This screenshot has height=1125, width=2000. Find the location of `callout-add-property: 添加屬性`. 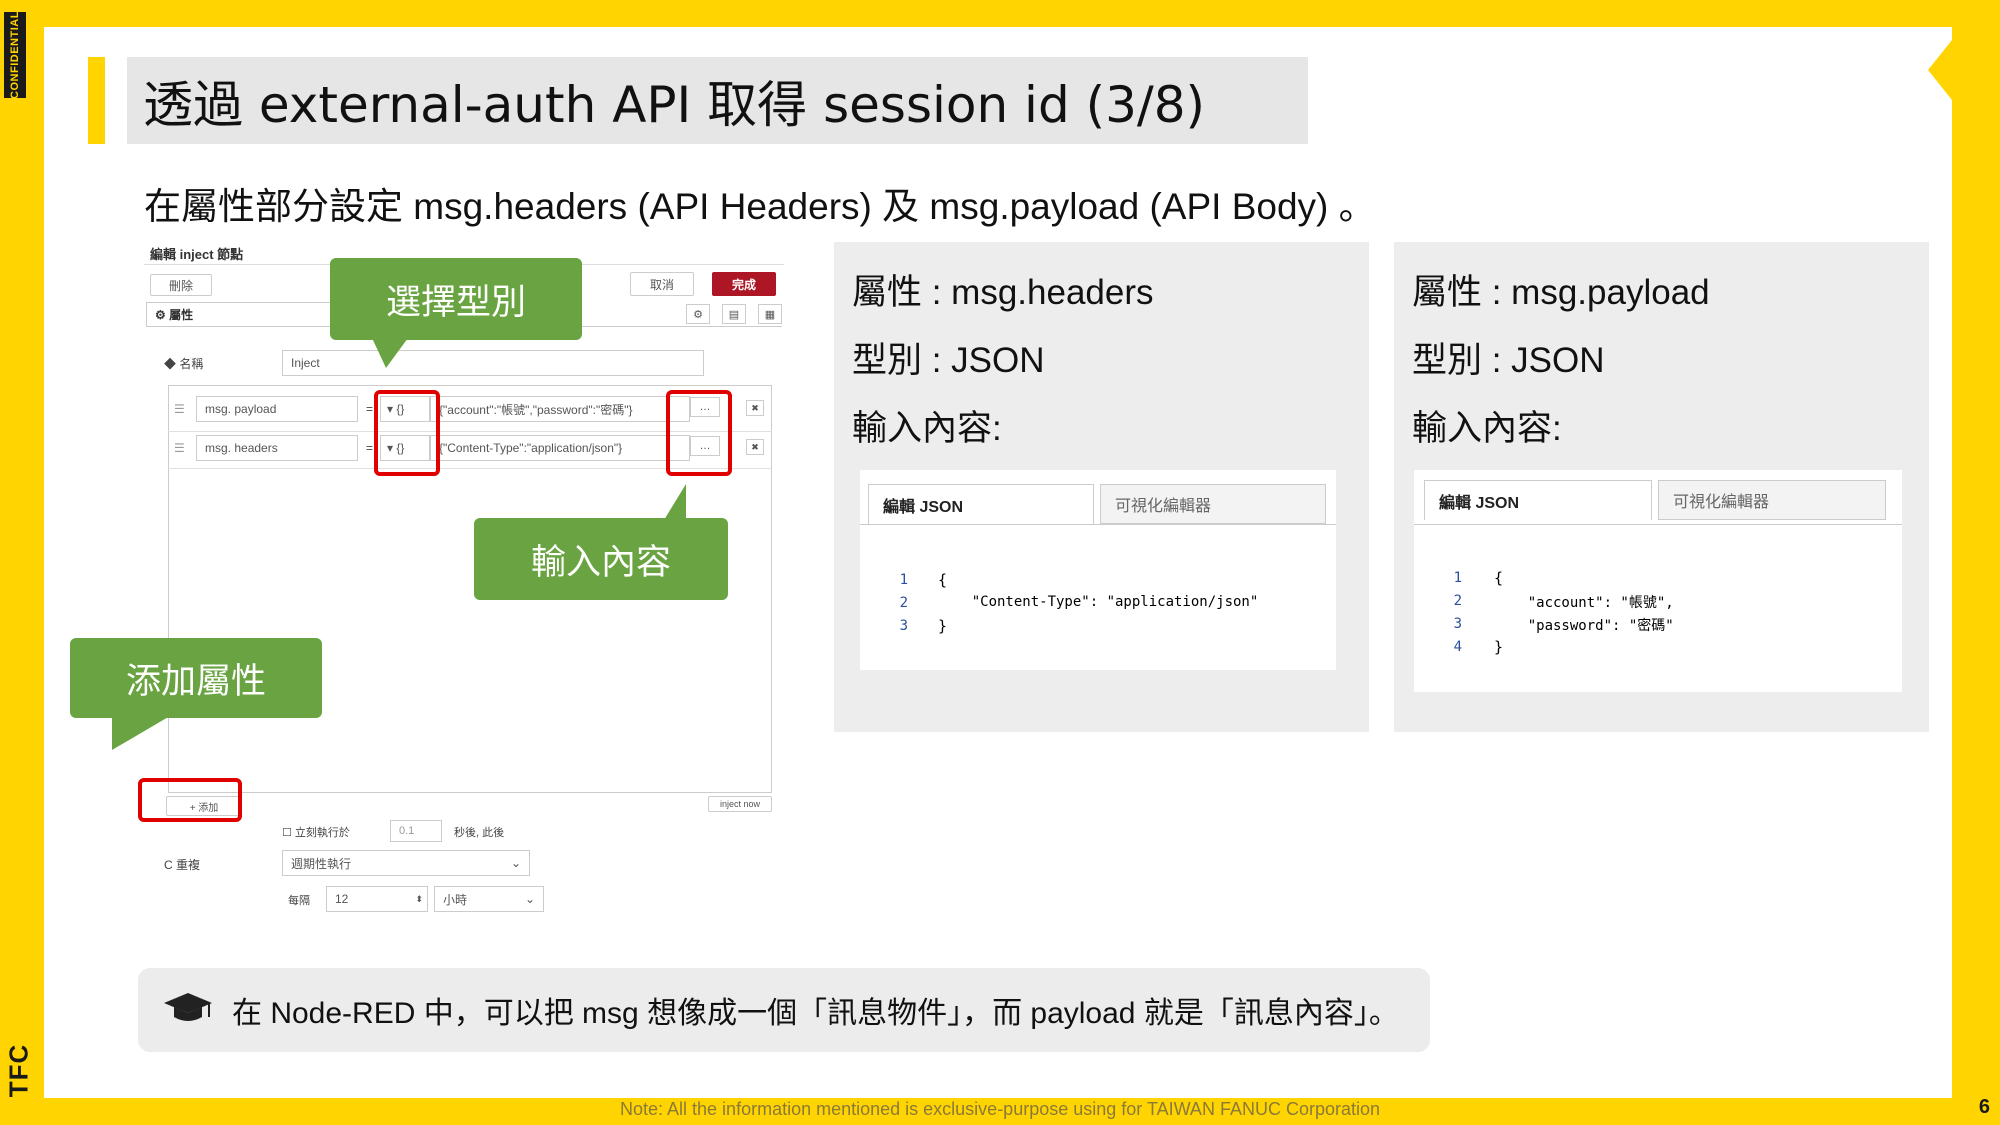

callout-add-property: 添加屬性 is located at coordinates (196, 678).